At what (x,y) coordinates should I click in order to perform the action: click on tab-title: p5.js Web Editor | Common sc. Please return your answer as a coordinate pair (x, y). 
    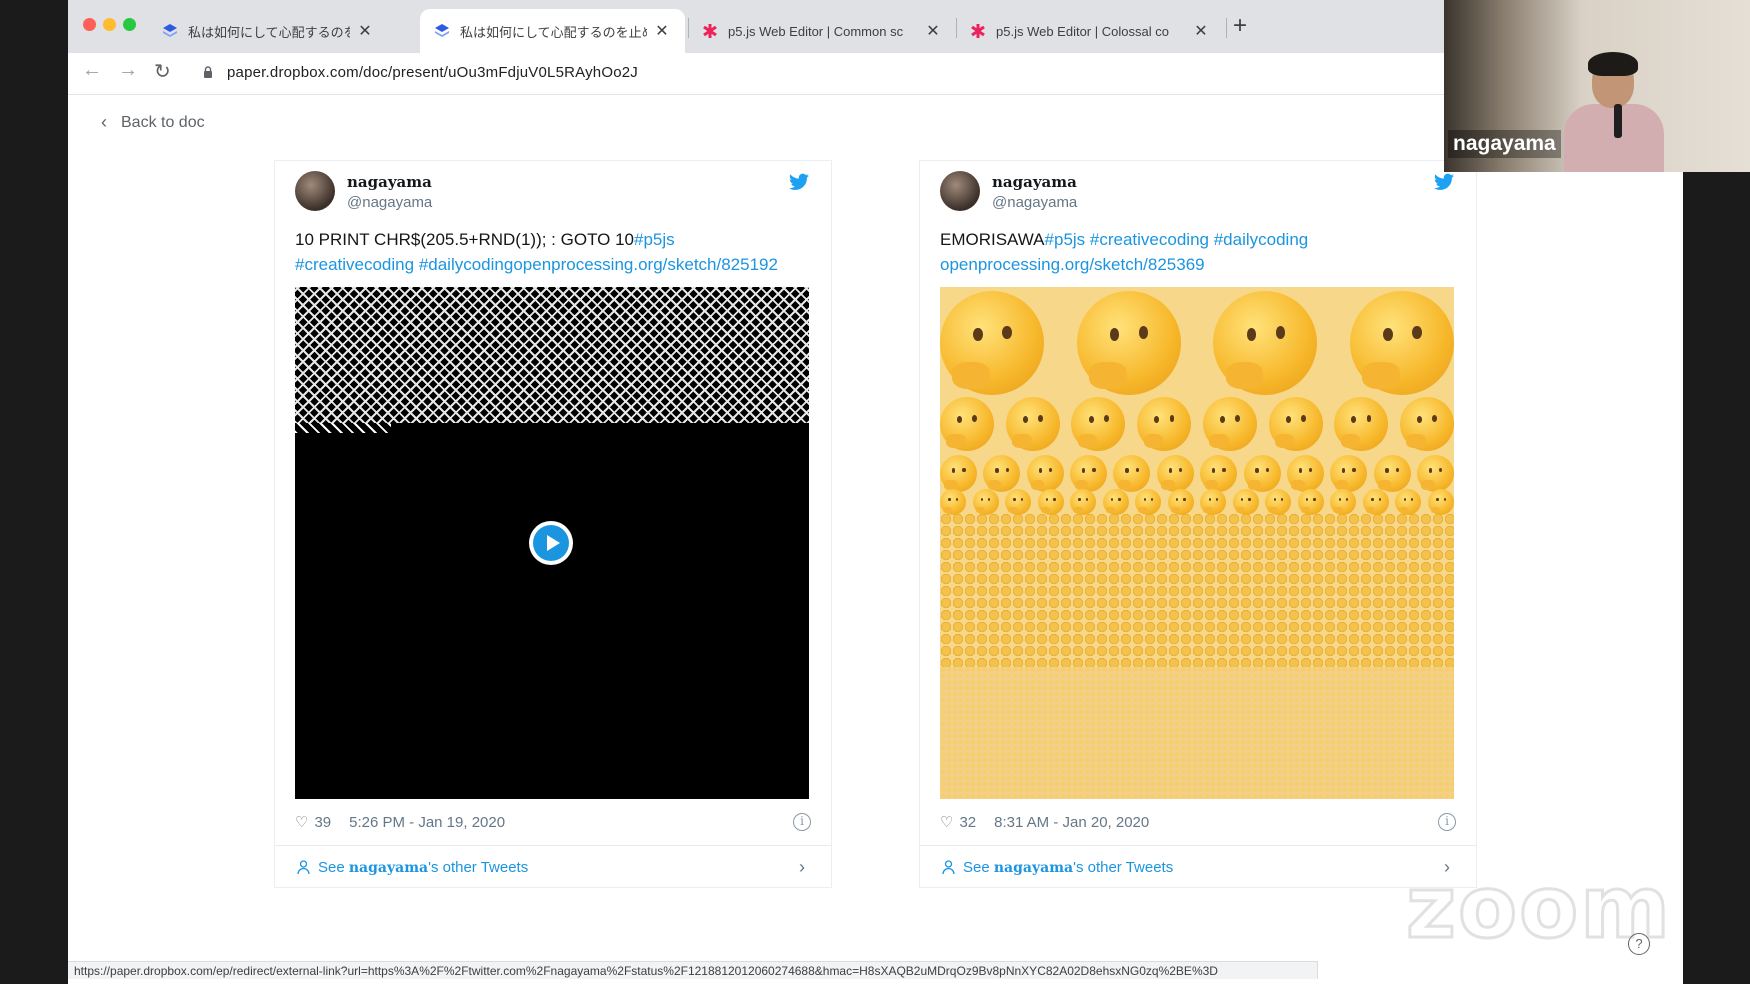
    Looking at the image, I should click on (816, 31).